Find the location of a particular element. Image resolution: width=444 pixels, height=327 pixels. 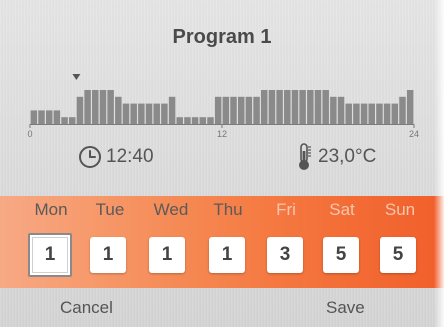

current-time: 12:40 is located at coordinates (116, 157).